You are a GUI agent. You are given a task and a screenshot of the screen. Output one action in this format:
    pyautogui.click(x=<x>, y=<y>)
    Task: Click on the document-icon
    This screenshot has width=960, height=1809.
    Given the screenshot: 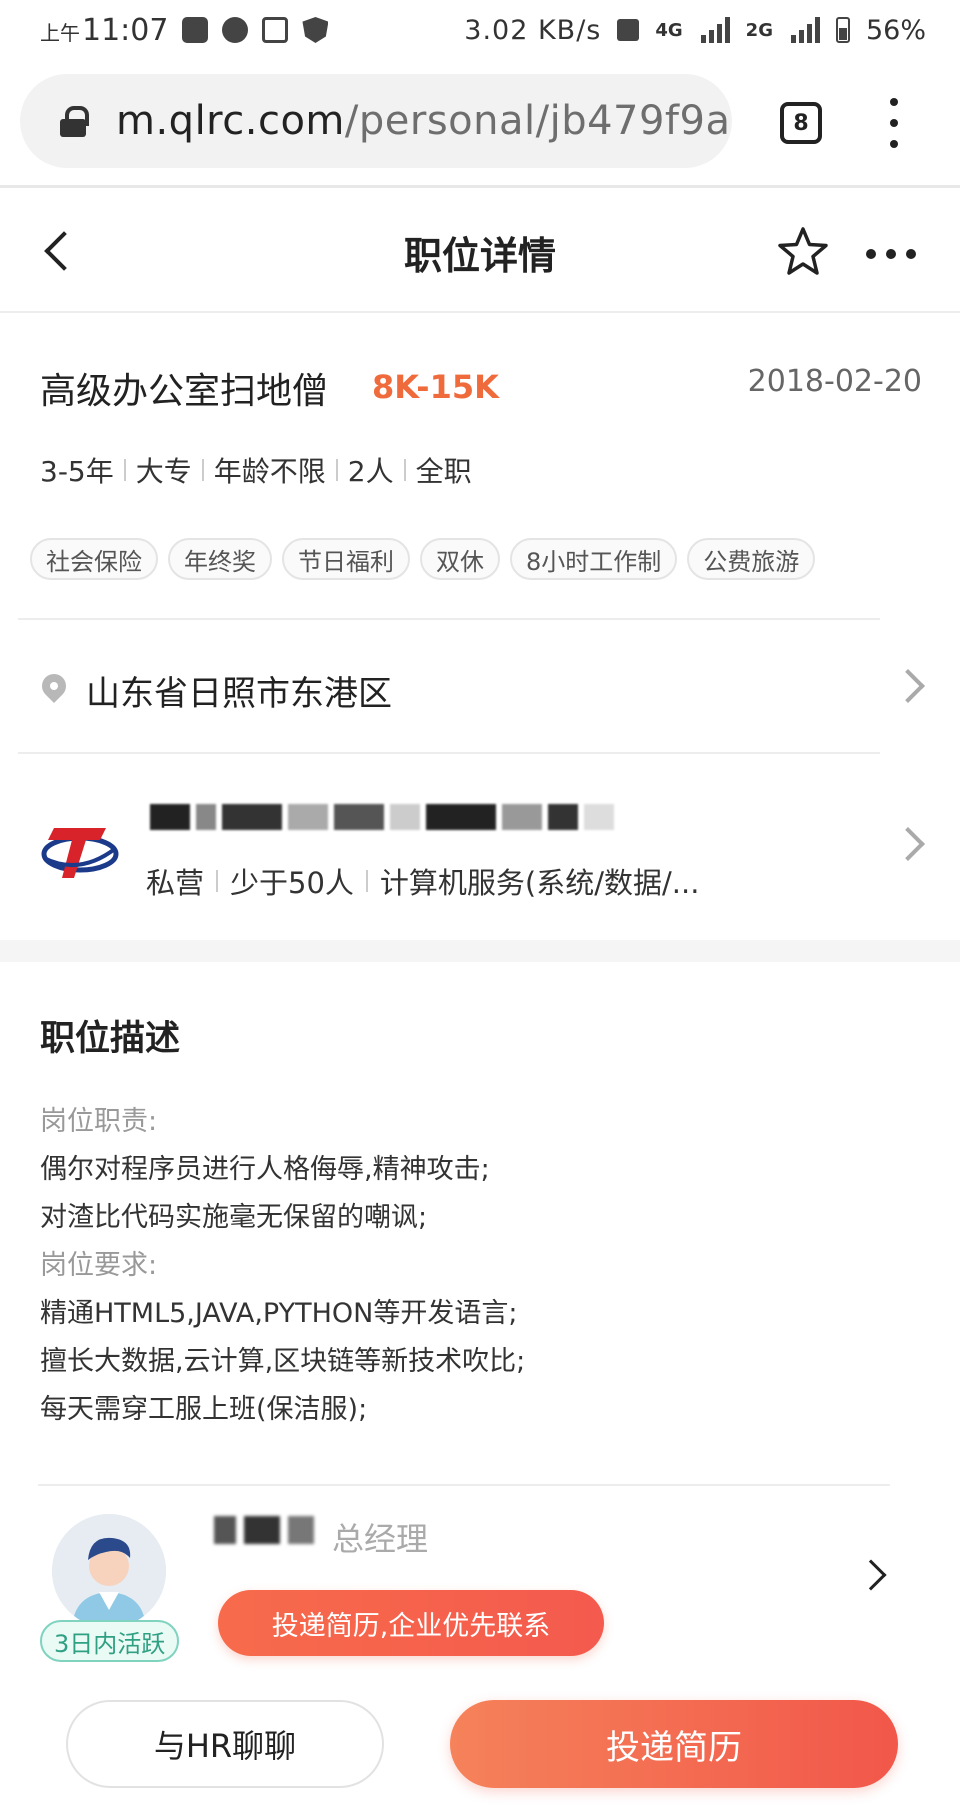 What is the action you would take?
    pyautogui.click(x=275, y=30)
    